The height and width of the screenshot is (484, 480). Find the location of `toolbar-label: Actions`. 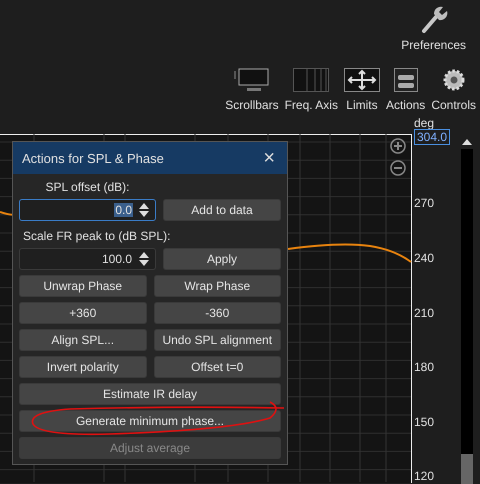

toolbar-label: Actions is located at coordinates (406, 105).